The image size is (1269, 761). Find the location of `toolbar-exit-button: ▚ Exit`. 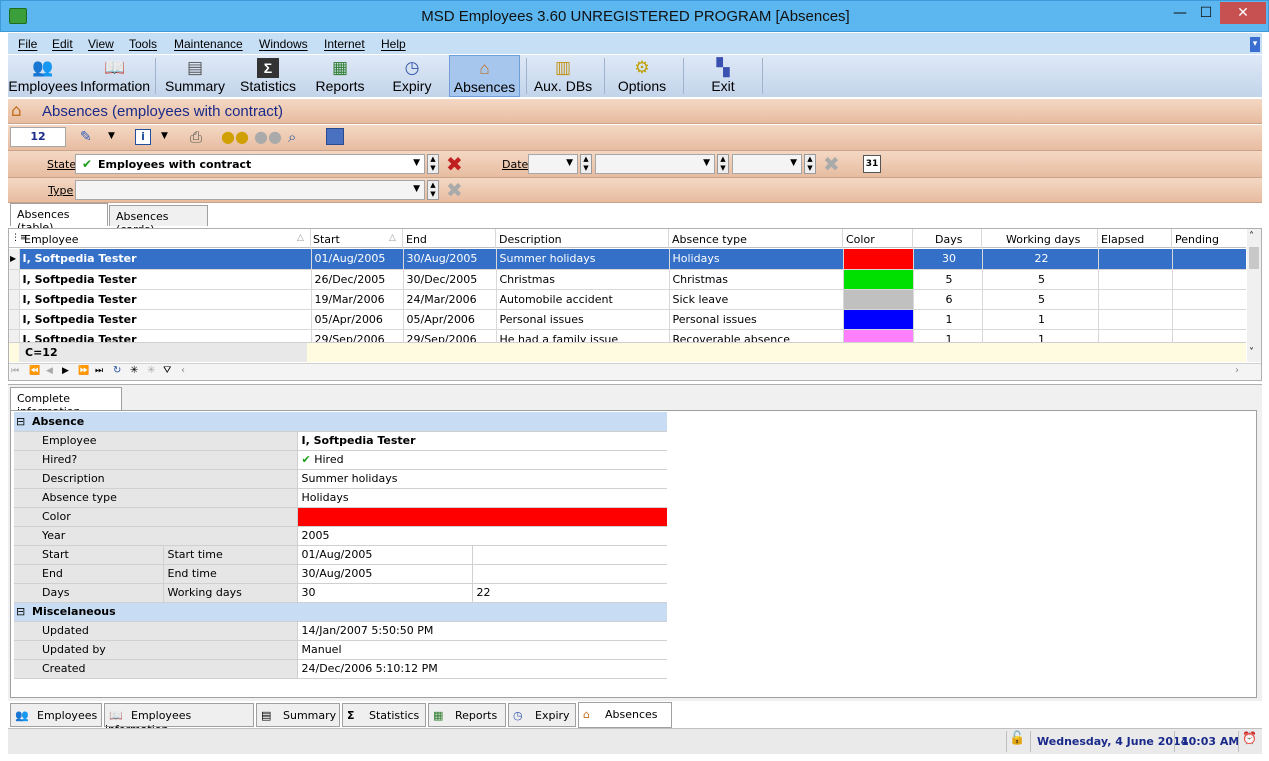

toolbar-exit-button: ▚ Exit is located at coordinates (723, 76).